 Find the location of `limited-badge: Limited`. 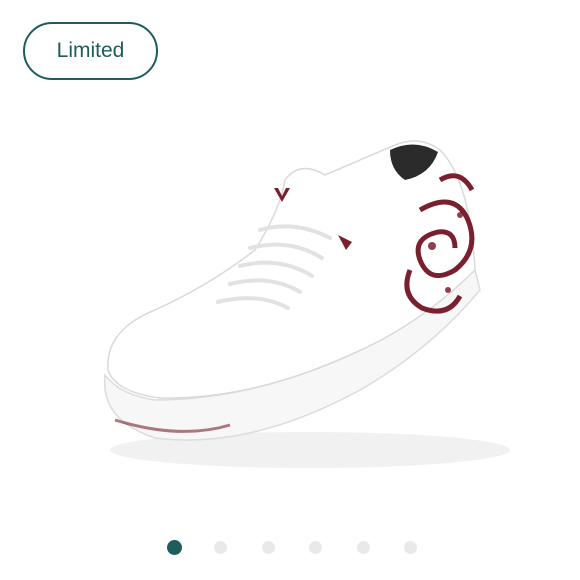

limited-badge: Limited is located at coordinates (90, 51).